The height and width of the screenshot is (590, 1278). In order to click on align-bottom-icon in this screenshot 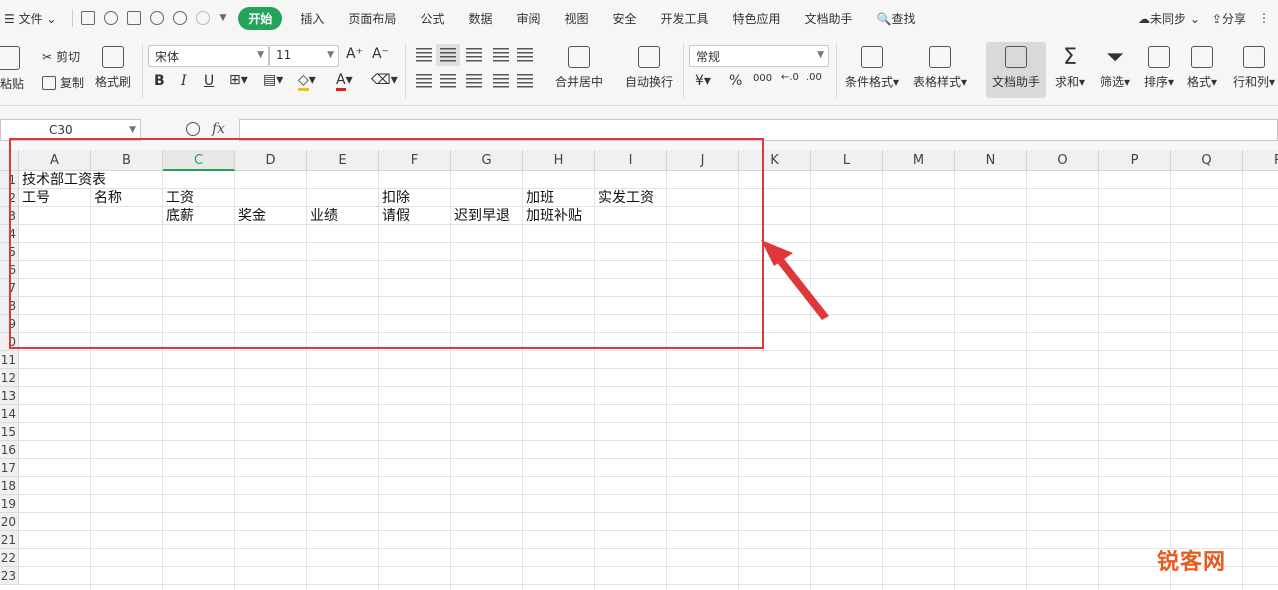, I will do `click(474, 55)`.